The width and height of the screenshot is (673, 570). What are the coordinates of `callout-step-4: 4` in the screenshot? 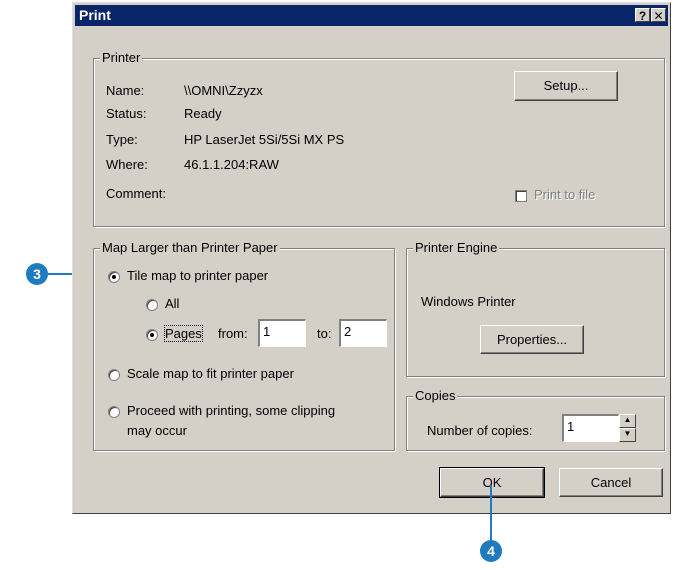 It's located at (491, 551).